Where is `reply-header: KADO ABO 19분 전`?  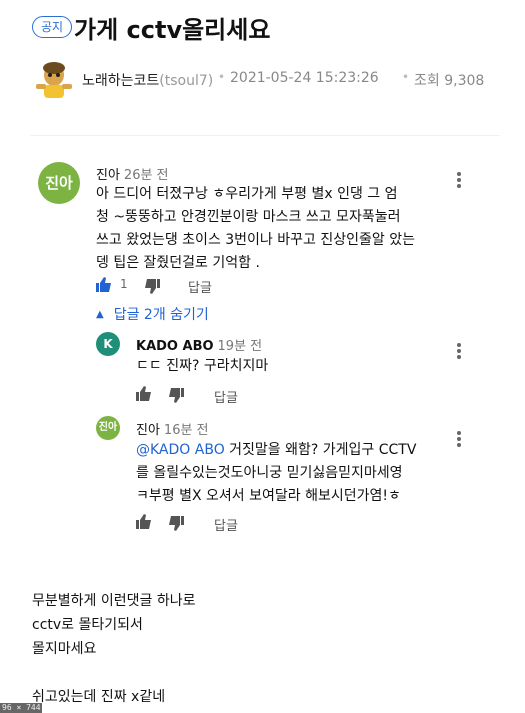
reply-header: KADO ABO 19분 전 is located at coordinates (199, 344).